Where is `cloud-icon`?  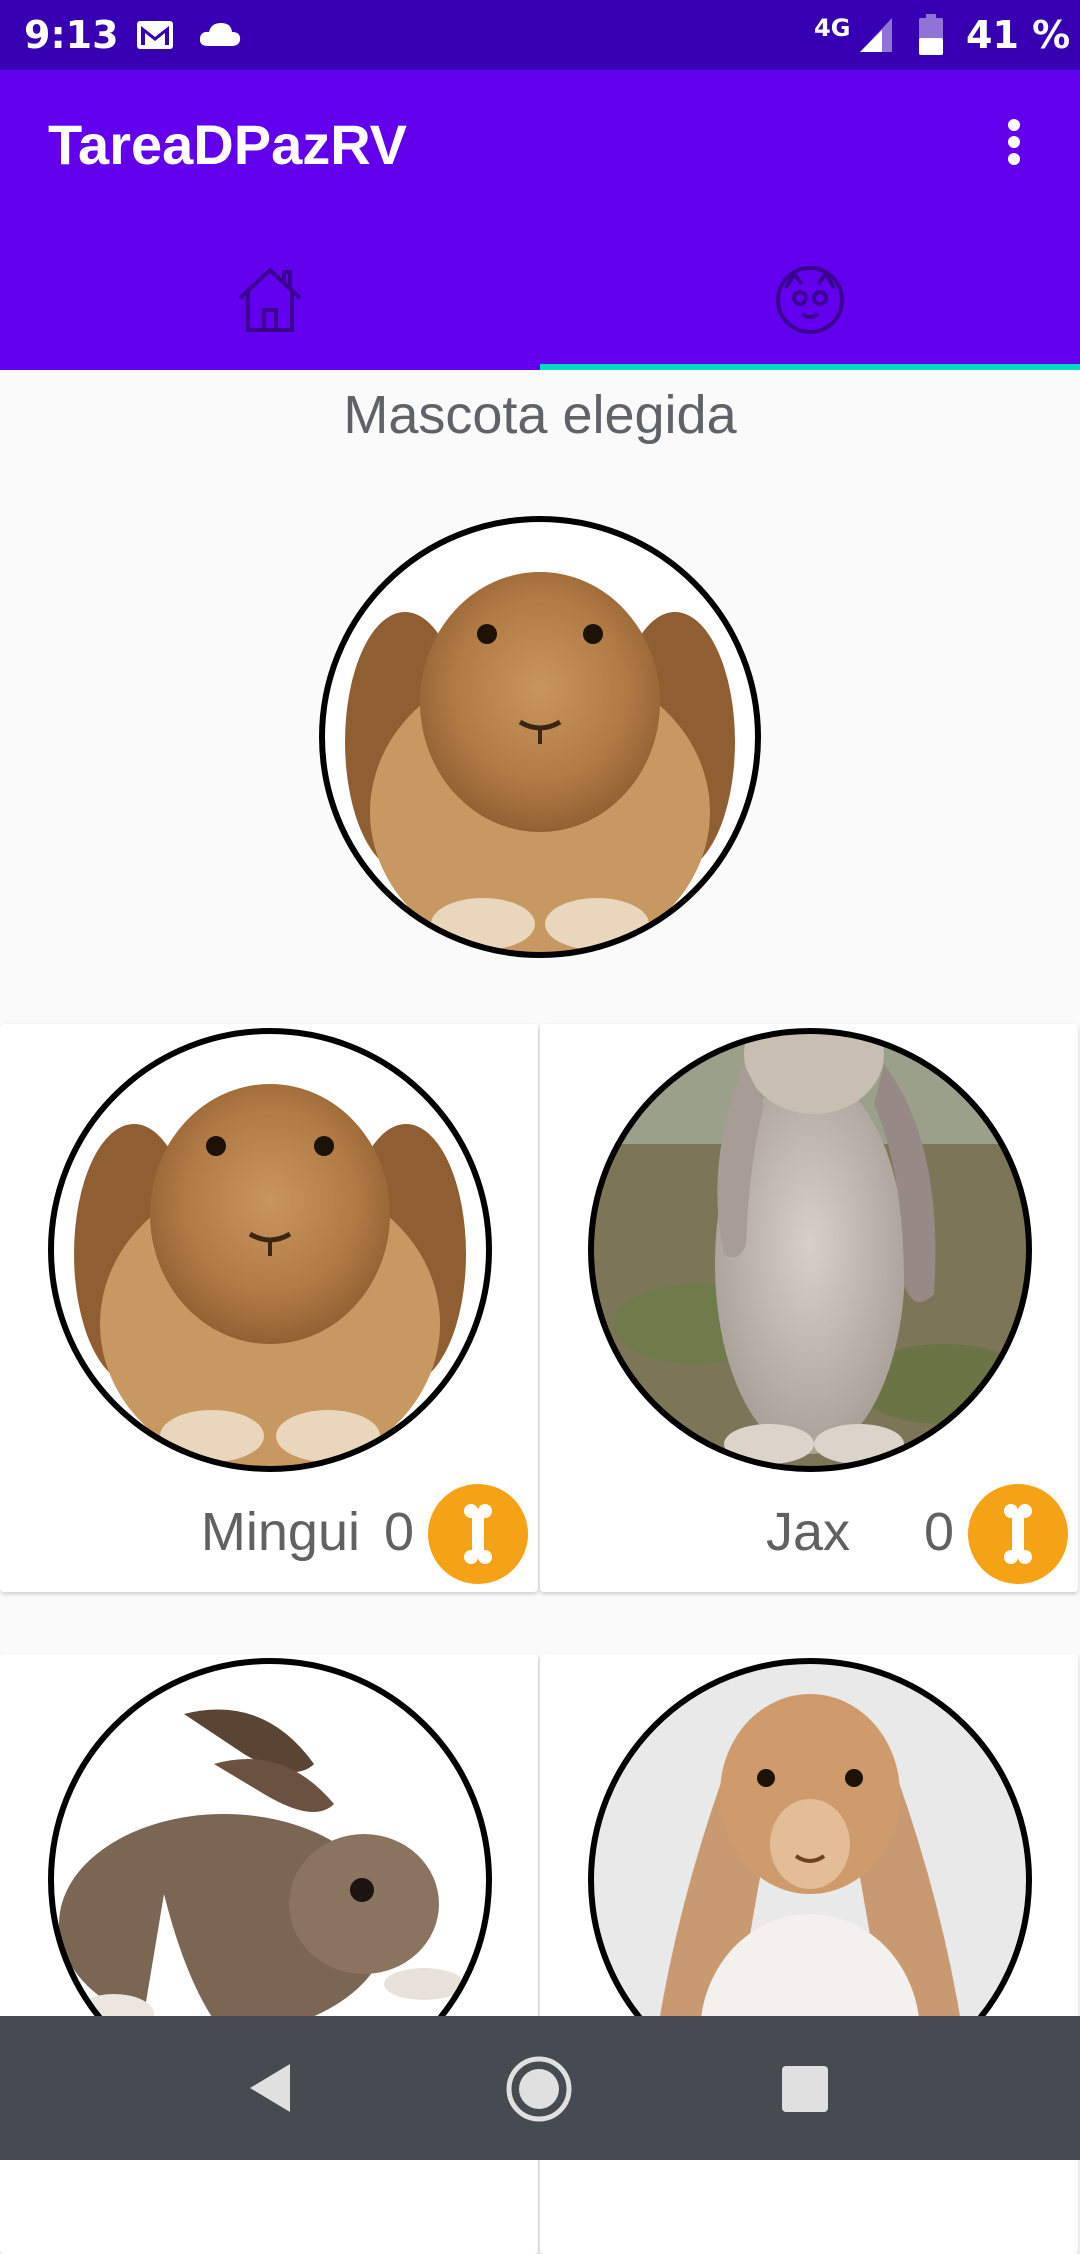
cloud-icon is located at coordinates (220, 34).